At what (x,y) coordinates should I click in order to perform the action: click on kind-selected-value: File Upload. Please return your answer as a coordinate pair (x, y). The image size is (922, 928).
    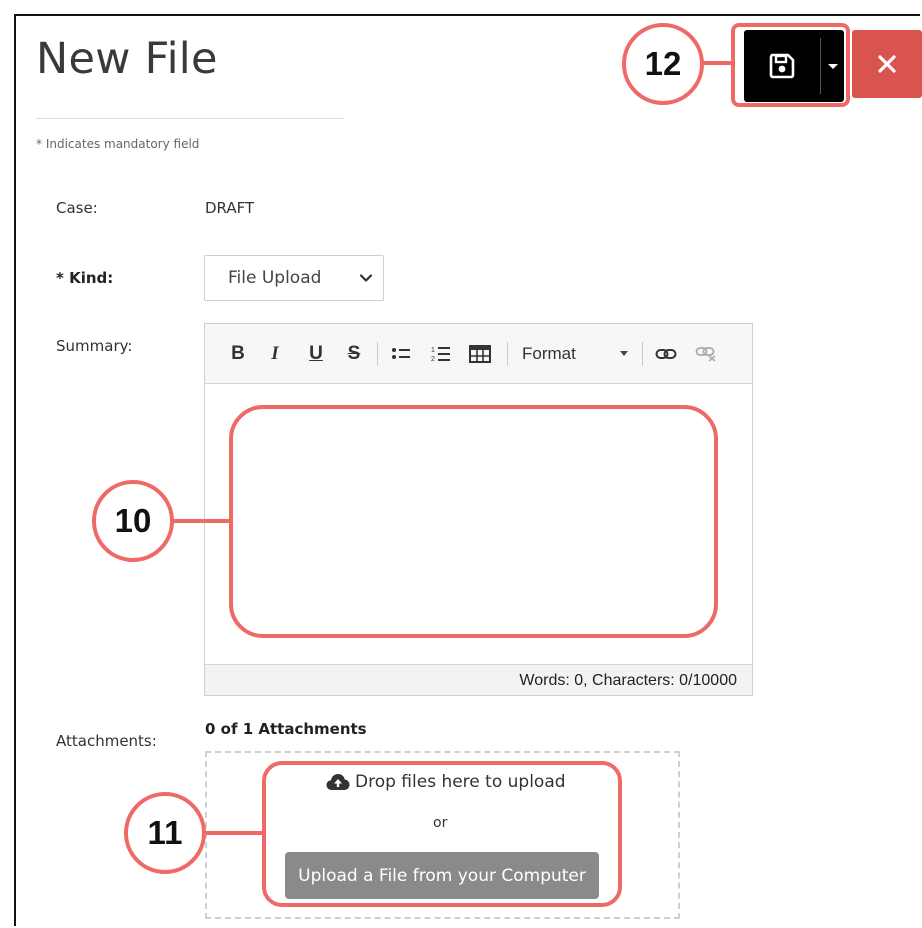
    Looking at the image, I should click on (275, 278).